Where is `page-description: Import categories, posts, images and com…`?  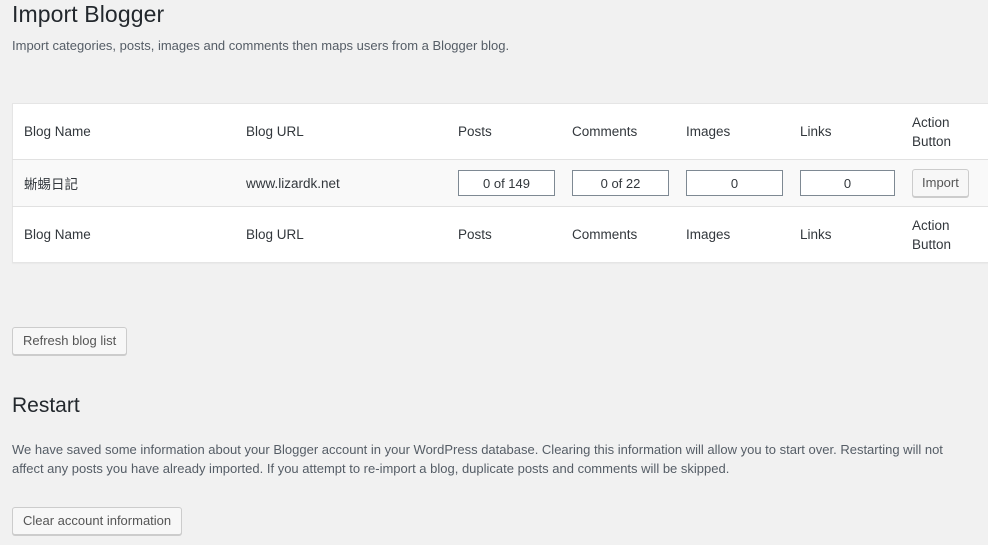
page-description: Import categories, posts, images and com… is located at coordinates (261, 45).